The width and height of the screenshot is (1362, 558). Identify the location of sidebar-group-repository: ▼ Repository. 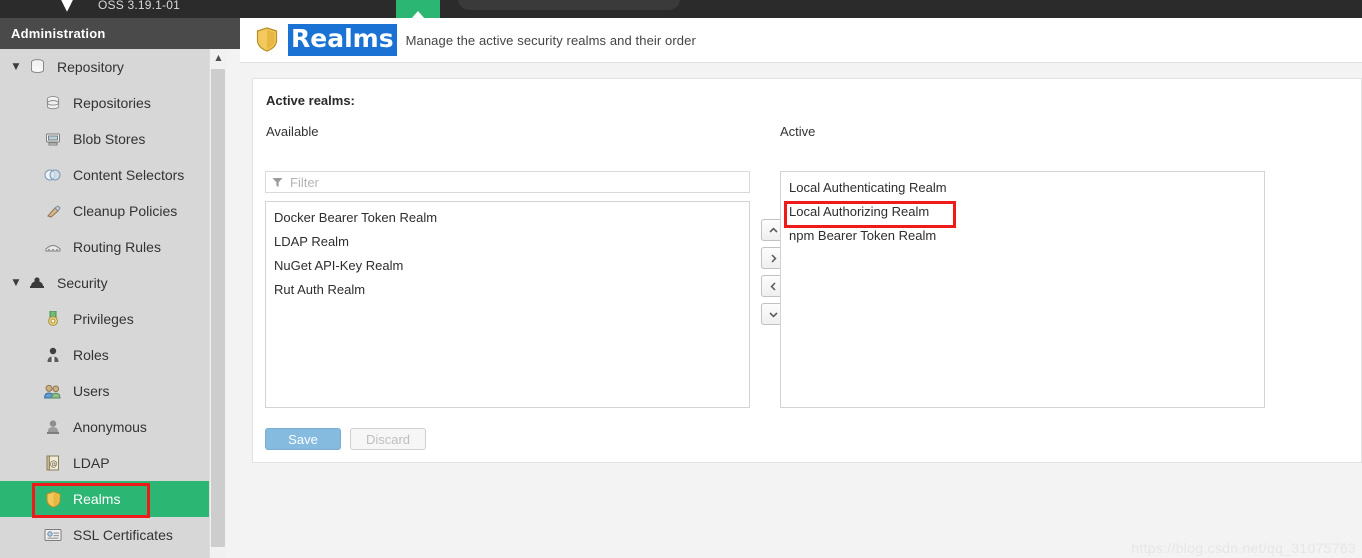
(113, 67).